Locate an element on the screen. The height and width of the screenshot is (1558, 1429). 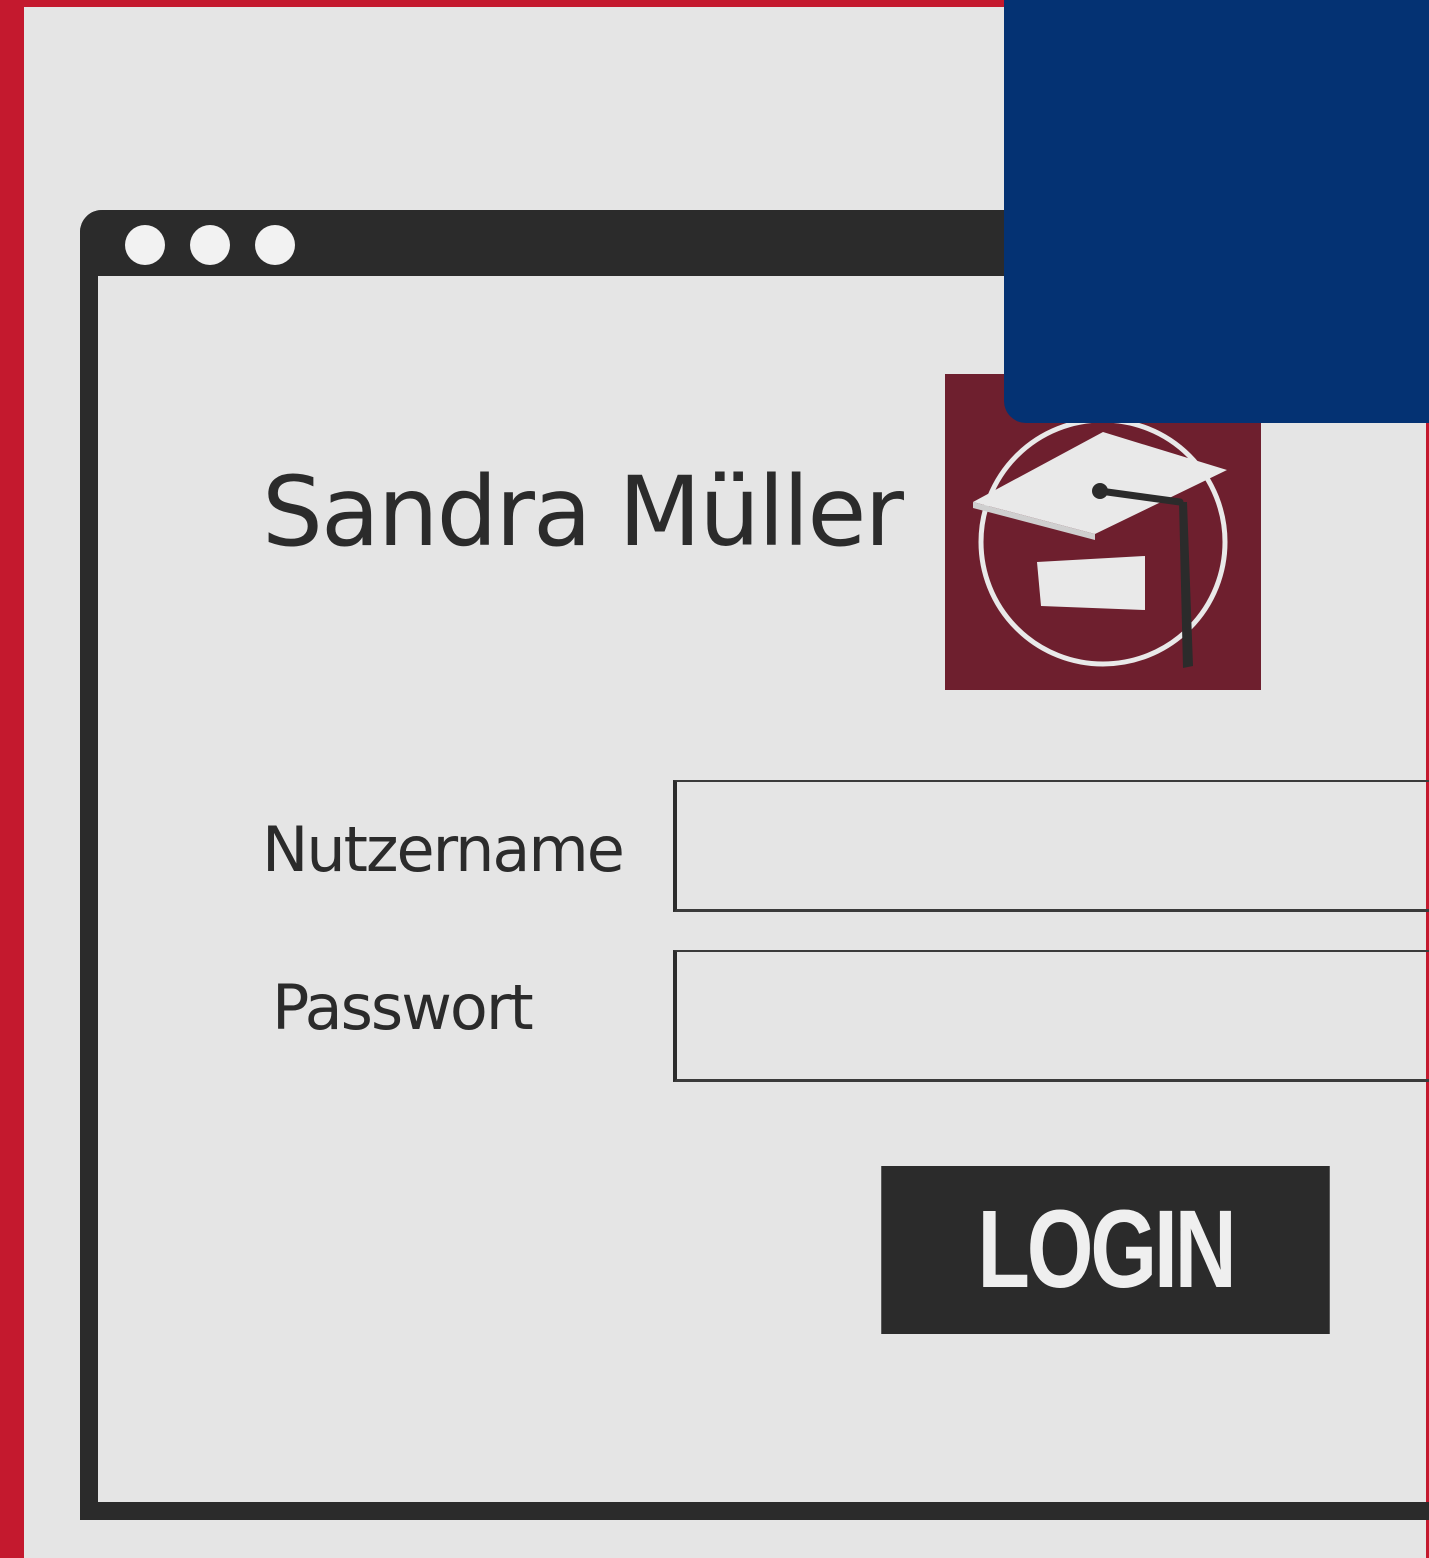
username-input is located at coordinates (1051, 846).